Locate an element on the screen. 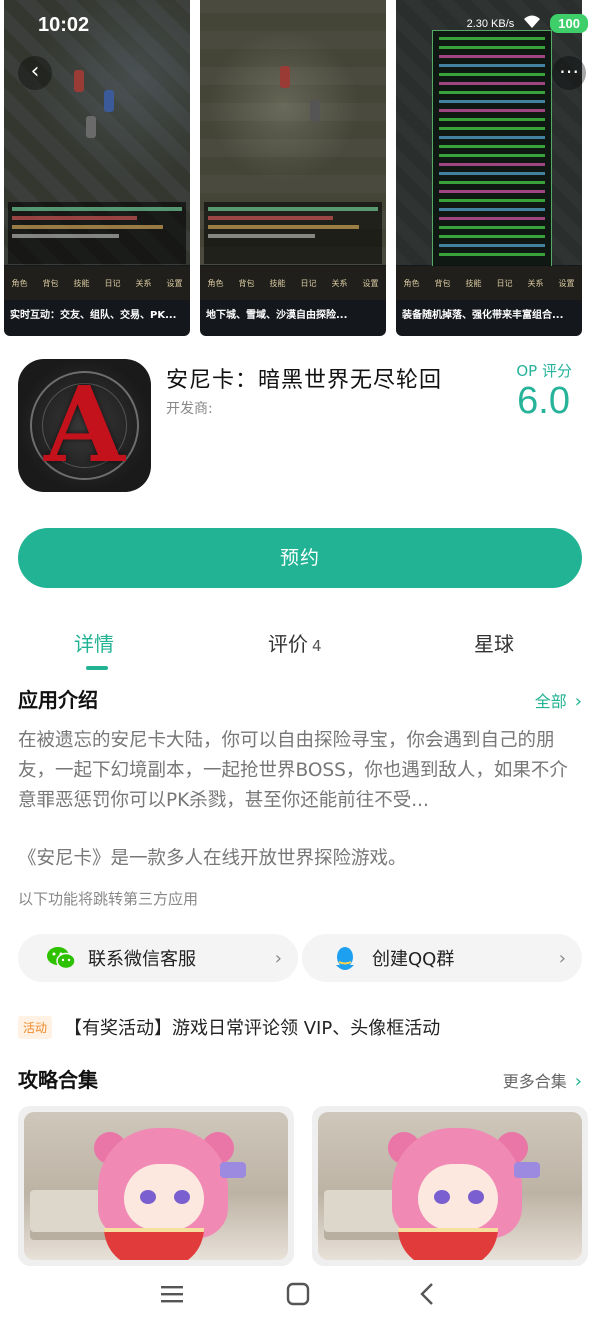  review-count: 4 is located at coordinates (317, 646).